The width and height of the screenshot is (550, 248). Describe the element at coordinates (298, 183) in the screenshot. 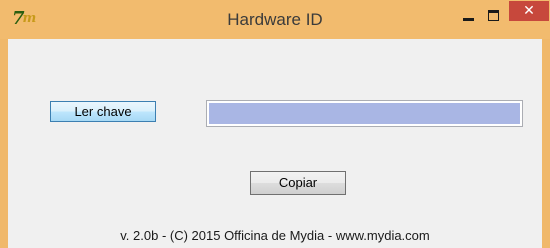

I see `copy-button: Copiar` at that location.